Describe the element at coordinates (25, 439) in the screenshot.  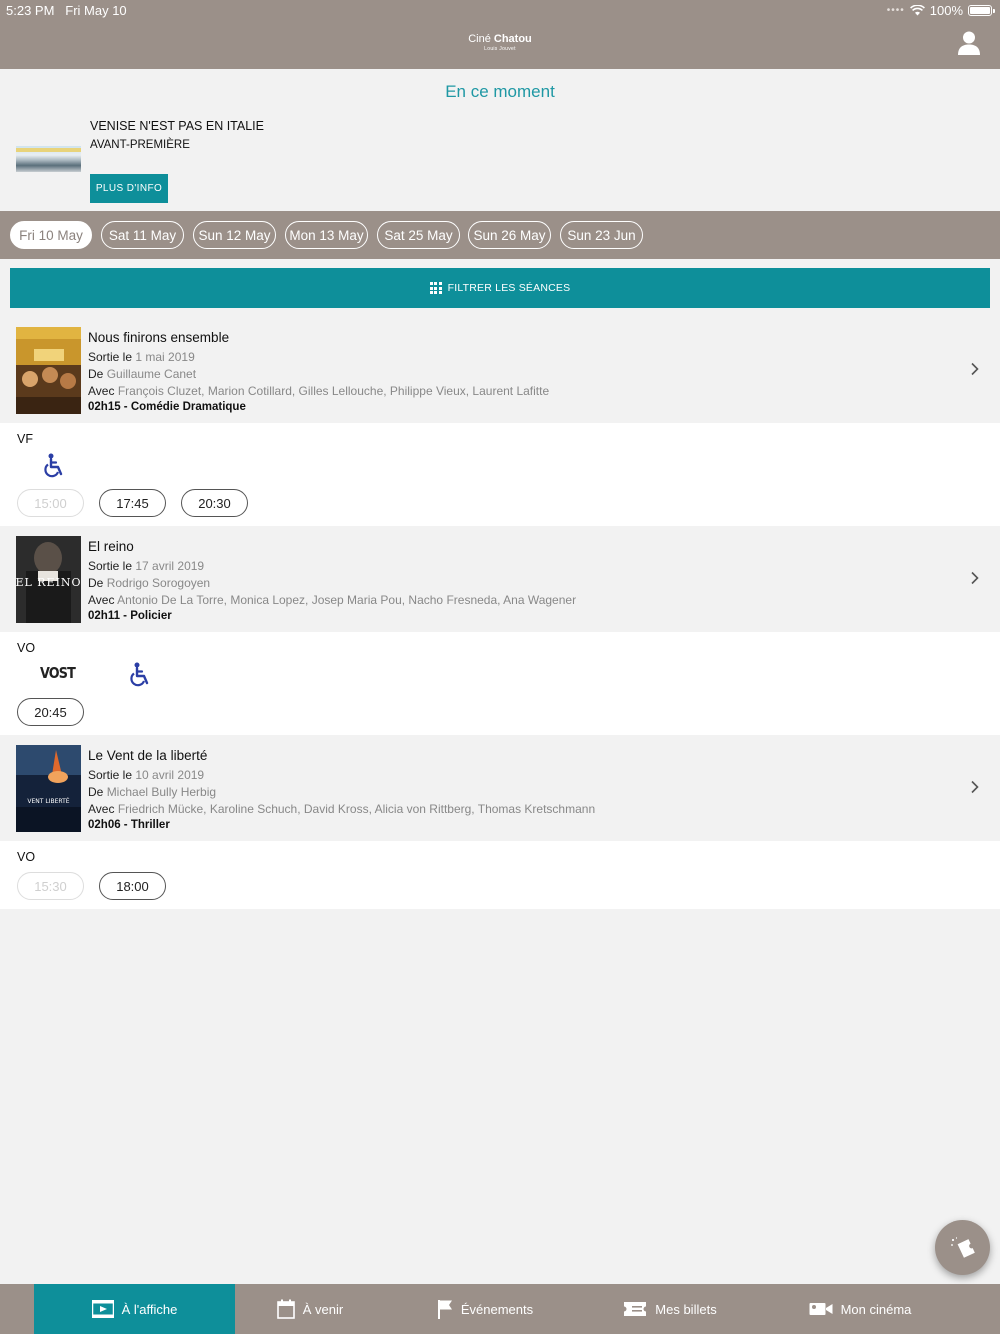
I see `language-label: VF` at that location.